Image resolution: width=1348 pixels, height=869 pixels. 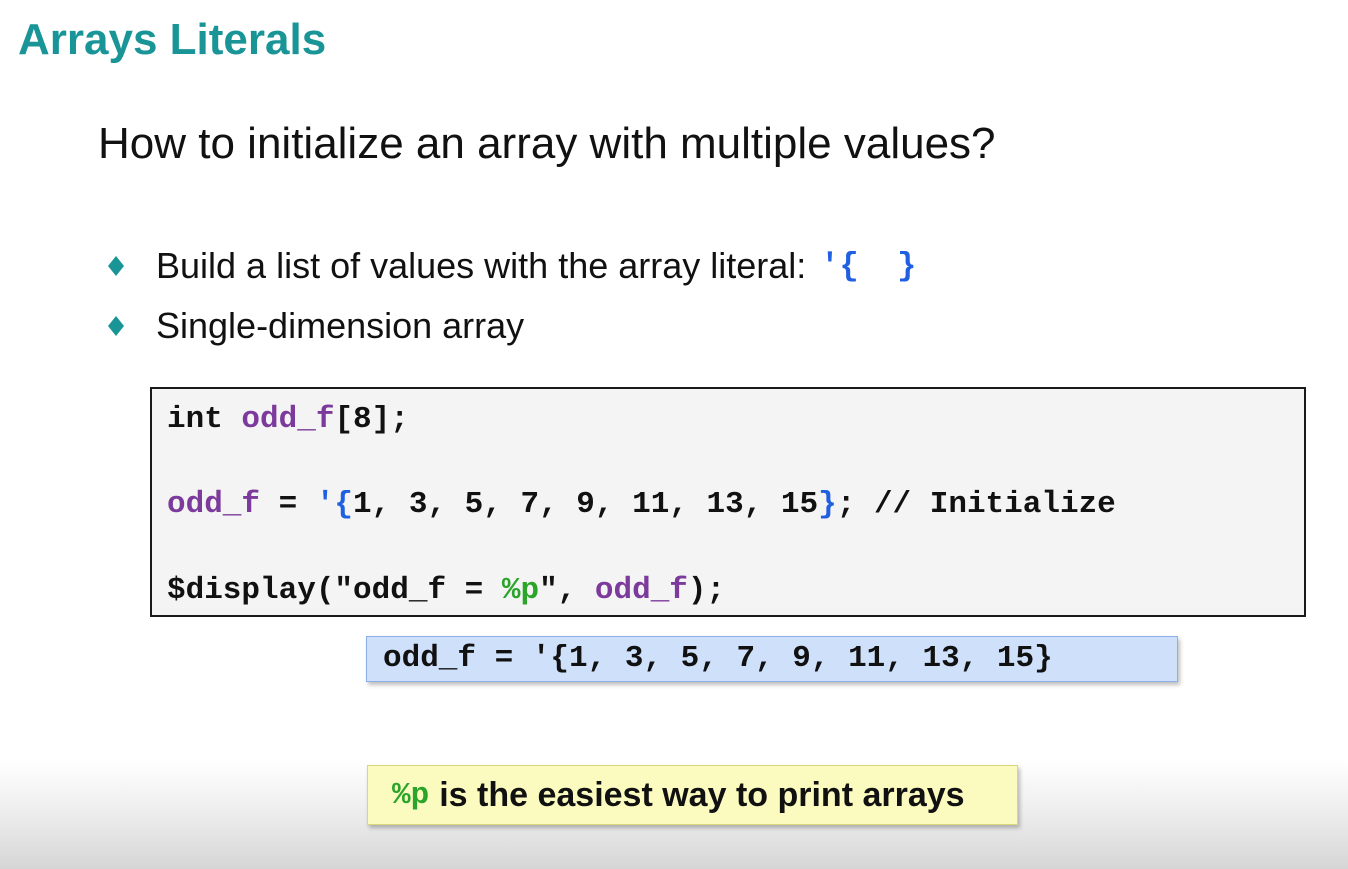 I want to click on note-callout: %p is the easiest way to print arrays, so click(x=692, y=795).